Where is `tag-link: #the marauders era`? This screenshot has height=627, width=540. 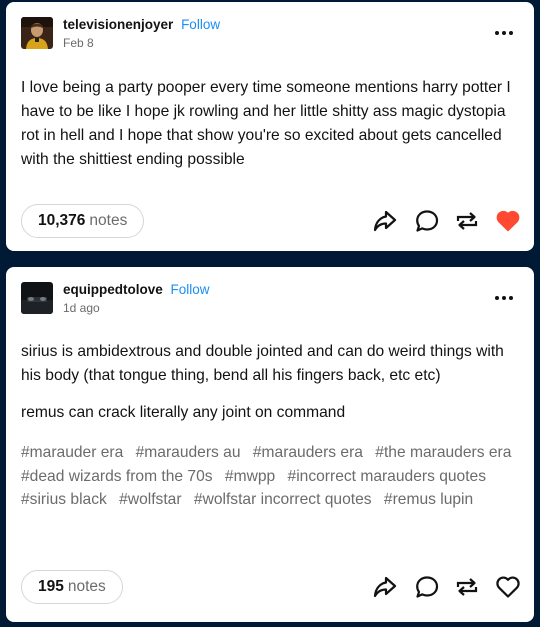 tag-link: #the marauders era is located at coordinates (443, 452).